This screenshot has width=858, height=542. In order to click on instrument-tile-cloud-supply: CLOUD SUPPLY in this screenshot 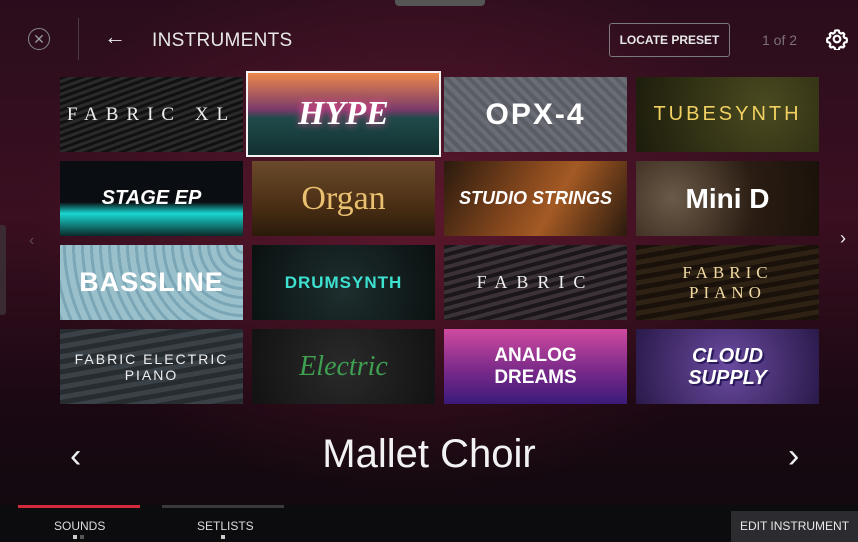, I will do `click(727, 366)`.